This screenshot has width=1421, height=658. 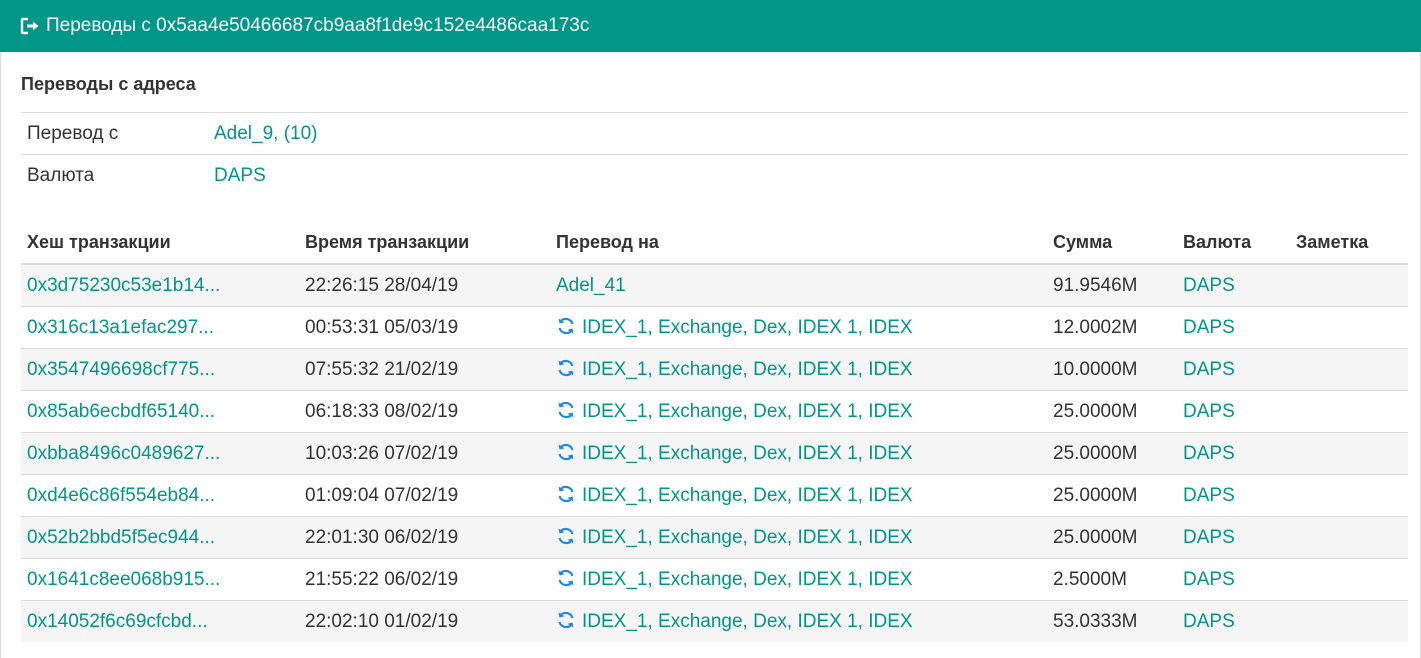 I want to click on table-cell: 01:09:04 07/02/19, so click(x=424, y=495).